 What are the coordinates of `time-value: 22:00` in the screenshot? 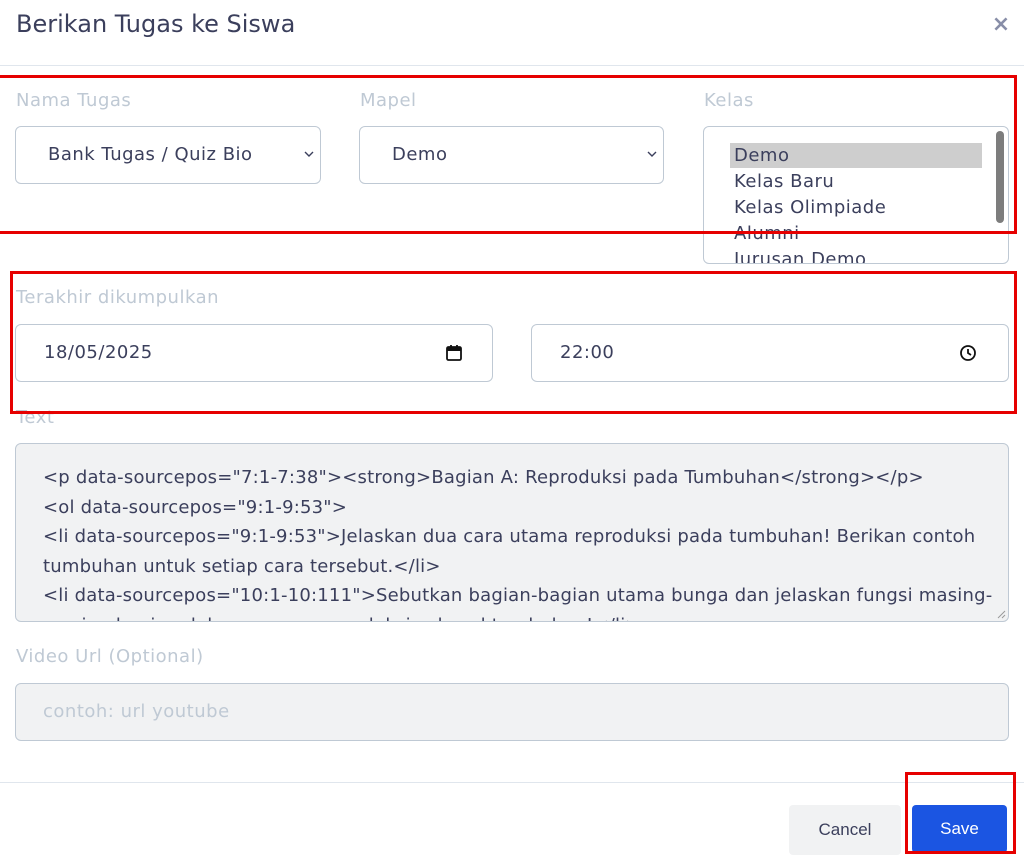 It's located at (587, 352).